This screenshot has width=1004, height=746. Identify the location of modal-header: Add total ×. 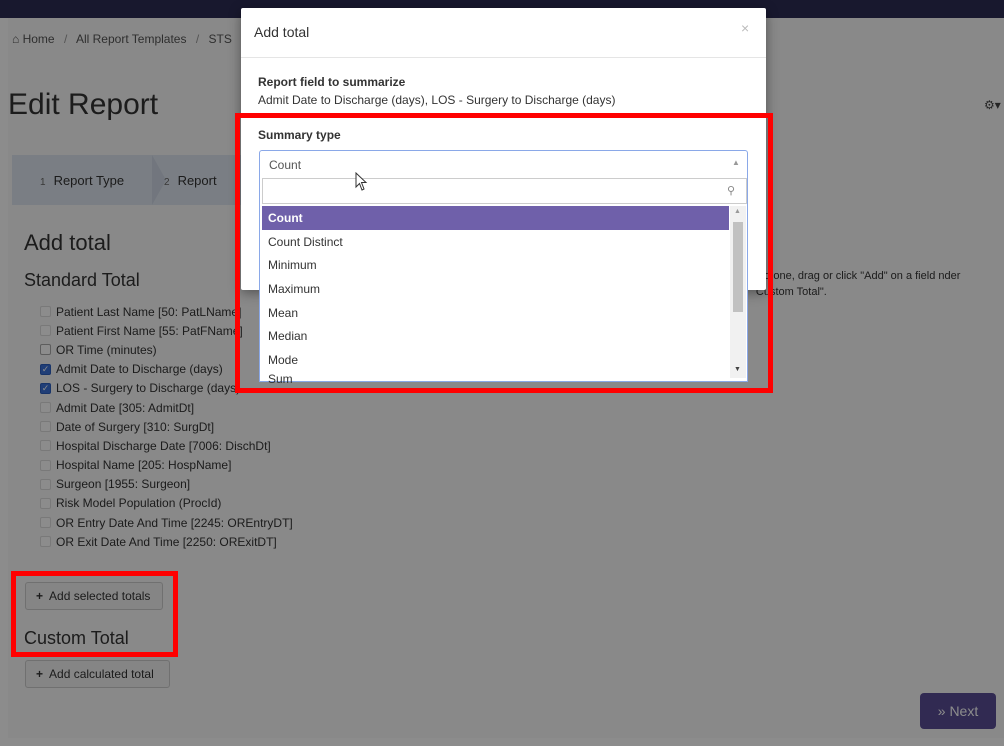
(503, 33).